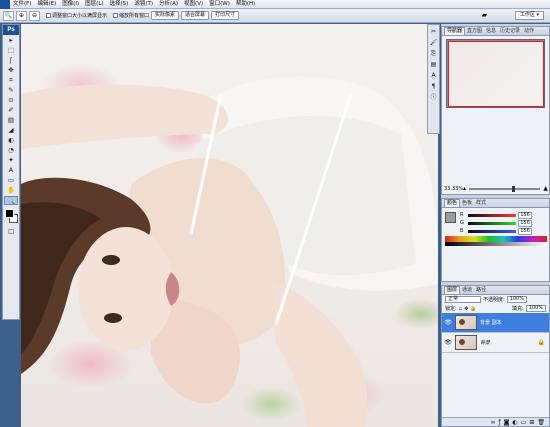 The height and width of the screenshot is (427, 550). What do you see at coordinates (433, 54) in the screenshot?
I see `clone-source-icon: ⎘` at bounding box center [433, 54].